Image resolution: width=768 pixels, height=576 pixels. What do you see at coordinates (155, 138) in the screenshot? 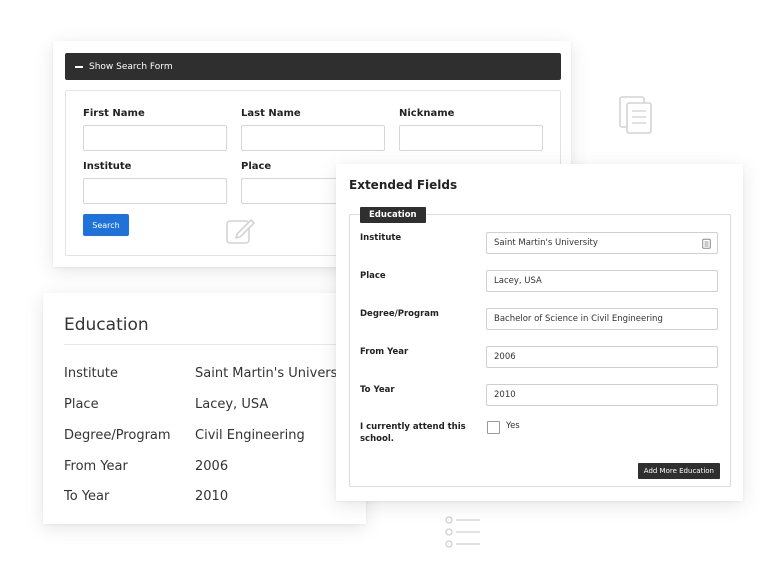
I see `first-name-input` at bounding box center [155, 138].